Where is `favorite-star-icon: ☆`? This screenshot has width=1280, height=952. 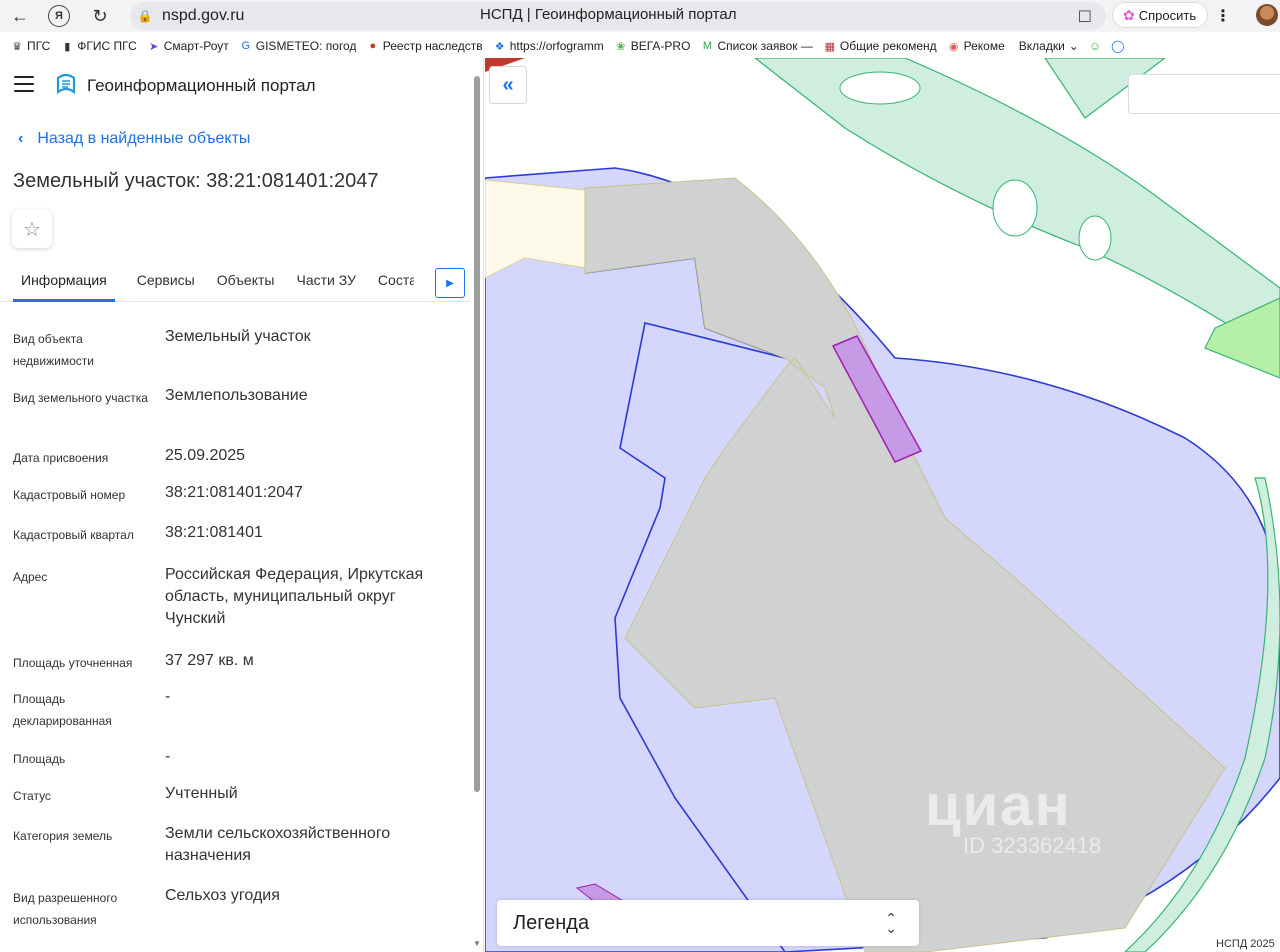 favorite-star-icon: ☆ is located at coordinates (32, 229).